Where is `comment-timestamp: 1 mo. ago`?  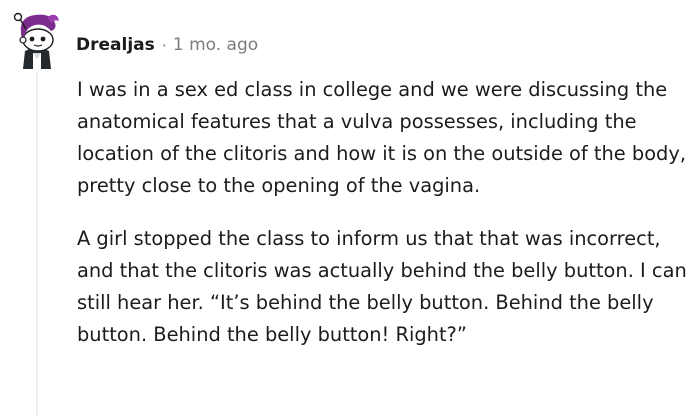
comment-timestamp: 1 mo. ago is located at coordinates (215, 45).